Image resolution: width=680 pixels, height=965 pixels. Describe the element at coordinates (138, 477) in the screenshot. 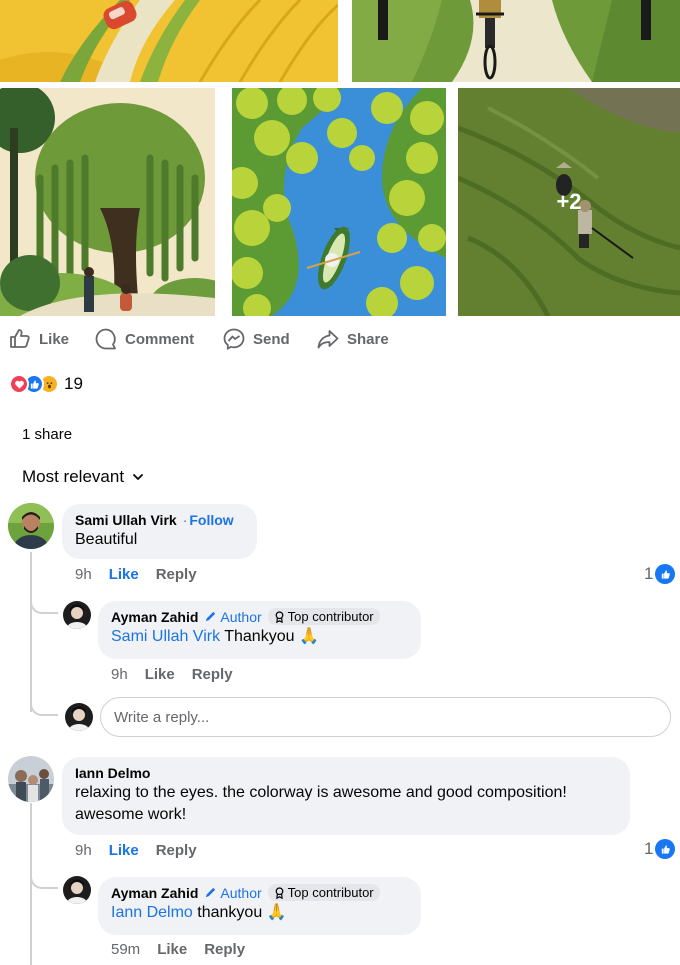

I see `chevron-down-icon` at that location.